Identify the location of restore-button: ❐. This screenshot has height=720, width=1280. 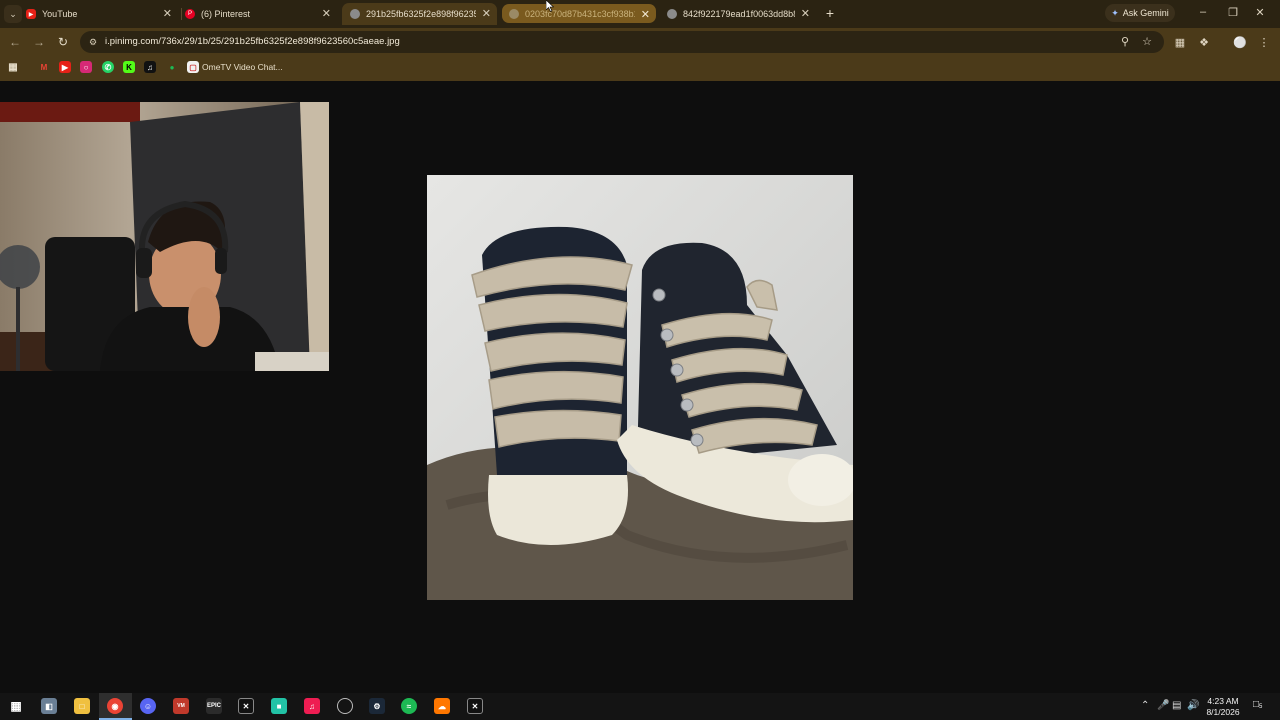
(1233, 12).